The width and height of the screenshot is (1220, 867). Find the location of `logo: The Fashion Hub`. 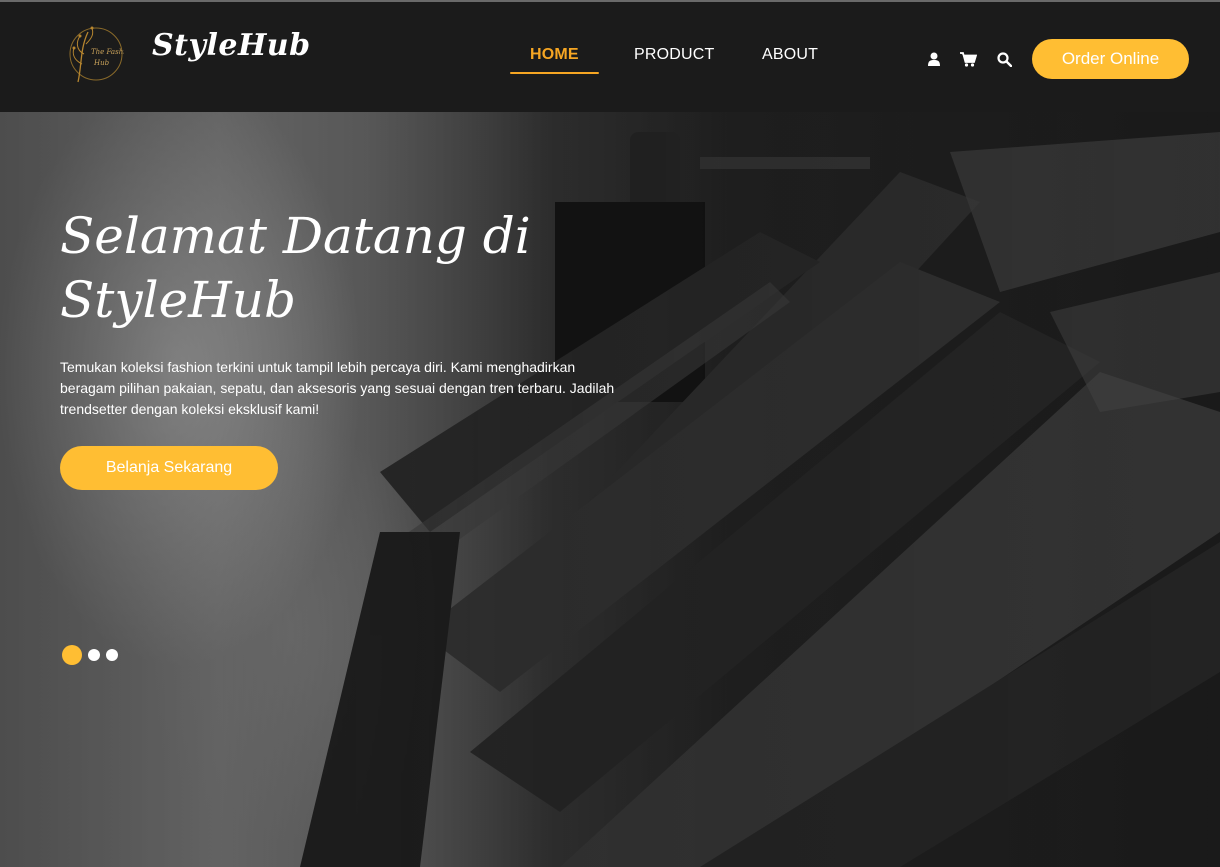

logo: The Fashion Hub is located at coordinates (99, 55).